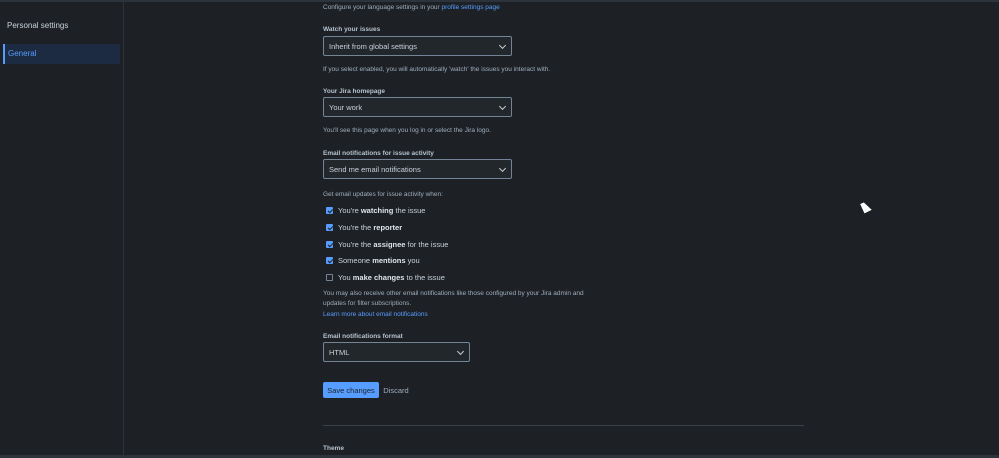 Image resolution: width=999 pixels, height=458 pixels. Describe the element at coordinates (62, 229) in the screenshot. I see `sidebar: Personal settings General` at that location.